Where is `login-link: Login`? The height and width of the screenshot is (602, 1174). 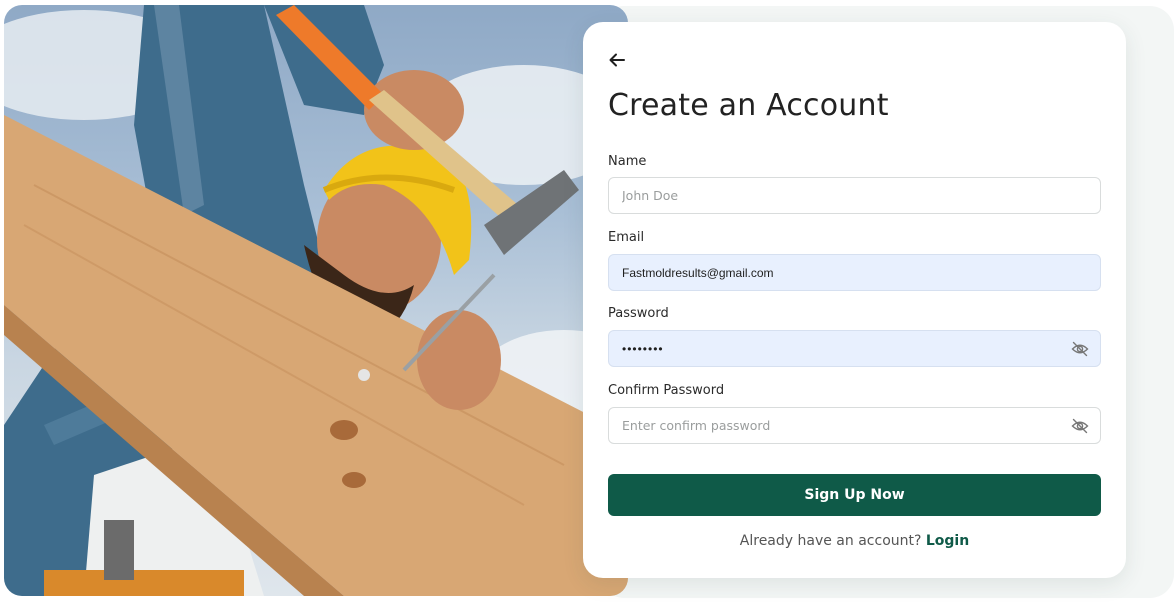
login-link: Login is located at coordinates (947, 541).